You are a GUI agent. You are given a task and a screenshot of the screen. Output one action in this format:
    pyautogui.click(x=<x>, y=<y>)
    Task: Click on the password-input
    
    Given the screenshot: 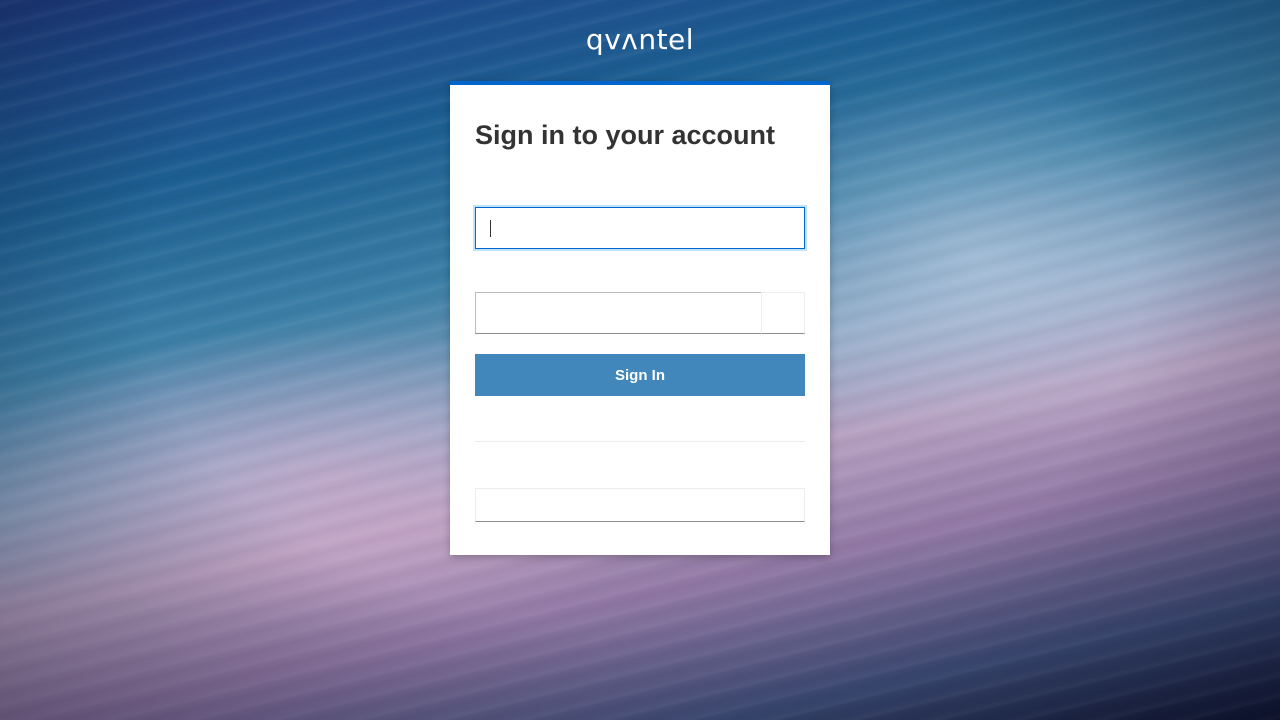 What is the action you would take?
    pyautogui.click(x=618, y=313)
    